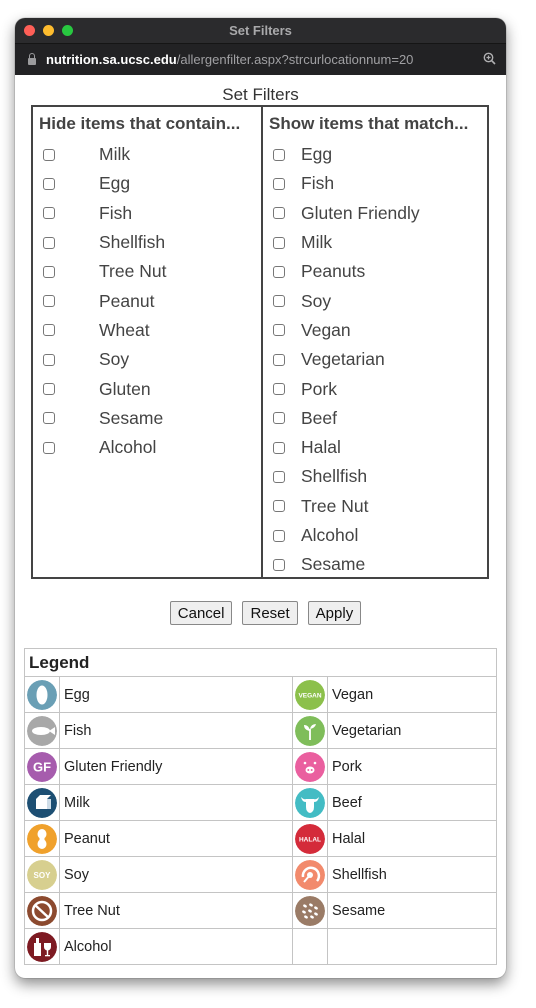 The height and width of the screenshot is (1008, 536). I want to click on reset-button: Reset, so click(270, 613).